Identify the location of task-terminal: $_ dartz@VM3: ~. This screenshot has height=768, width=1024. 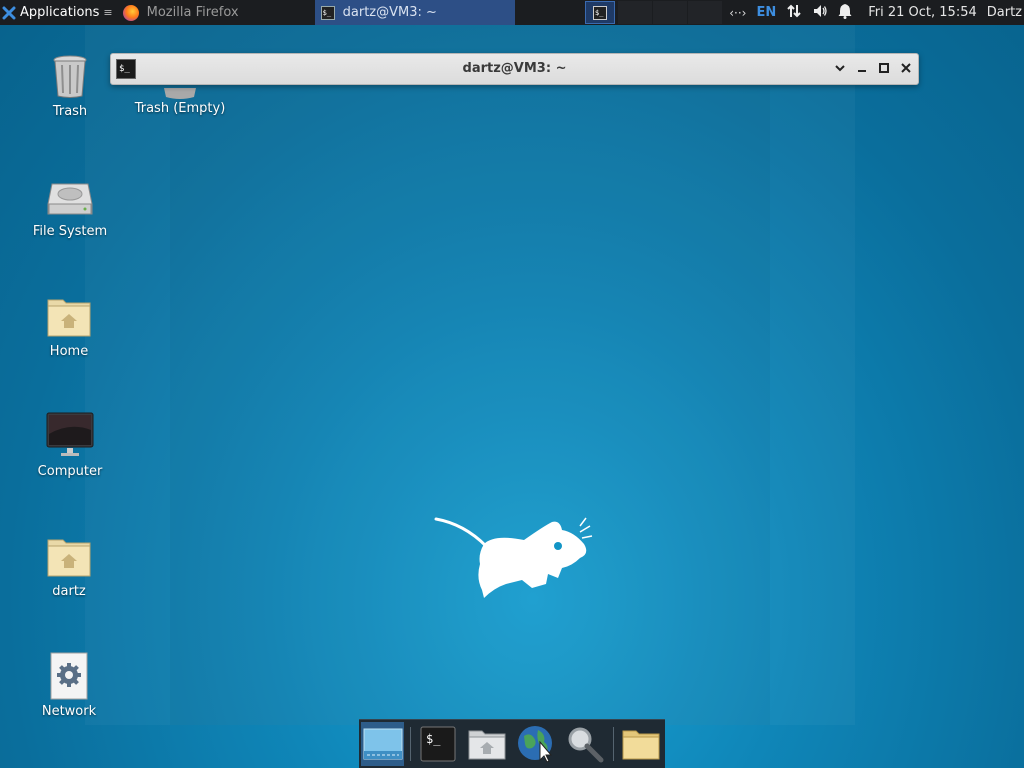
(414, 12).